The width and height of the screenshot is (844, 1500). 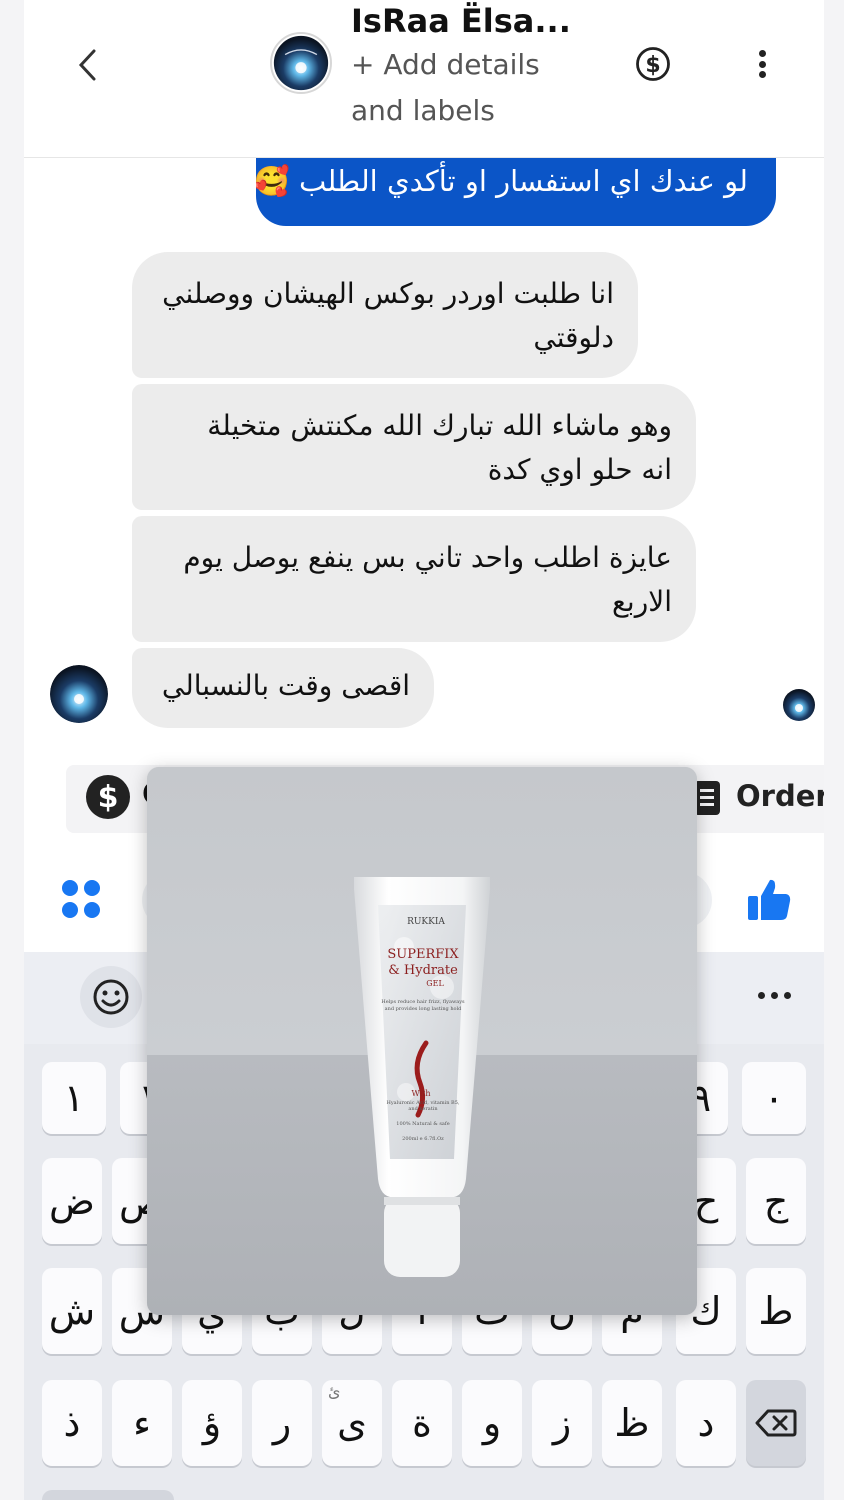 What do you see at coordinates (426, 922) in the screenshot?
I see `product-brand: RUKKIA` at bounding box center [426, 922].